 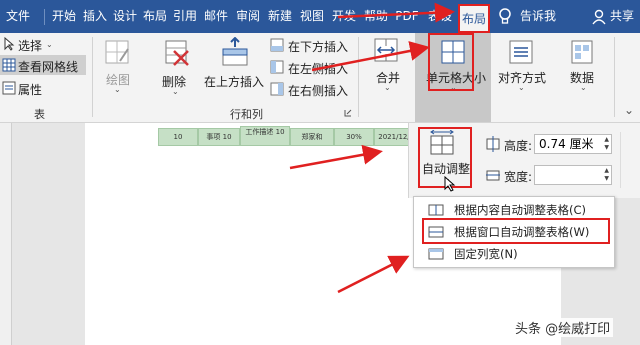 I want to click on watermark: 头条 @绘威打印, so click(x=563, y=327).